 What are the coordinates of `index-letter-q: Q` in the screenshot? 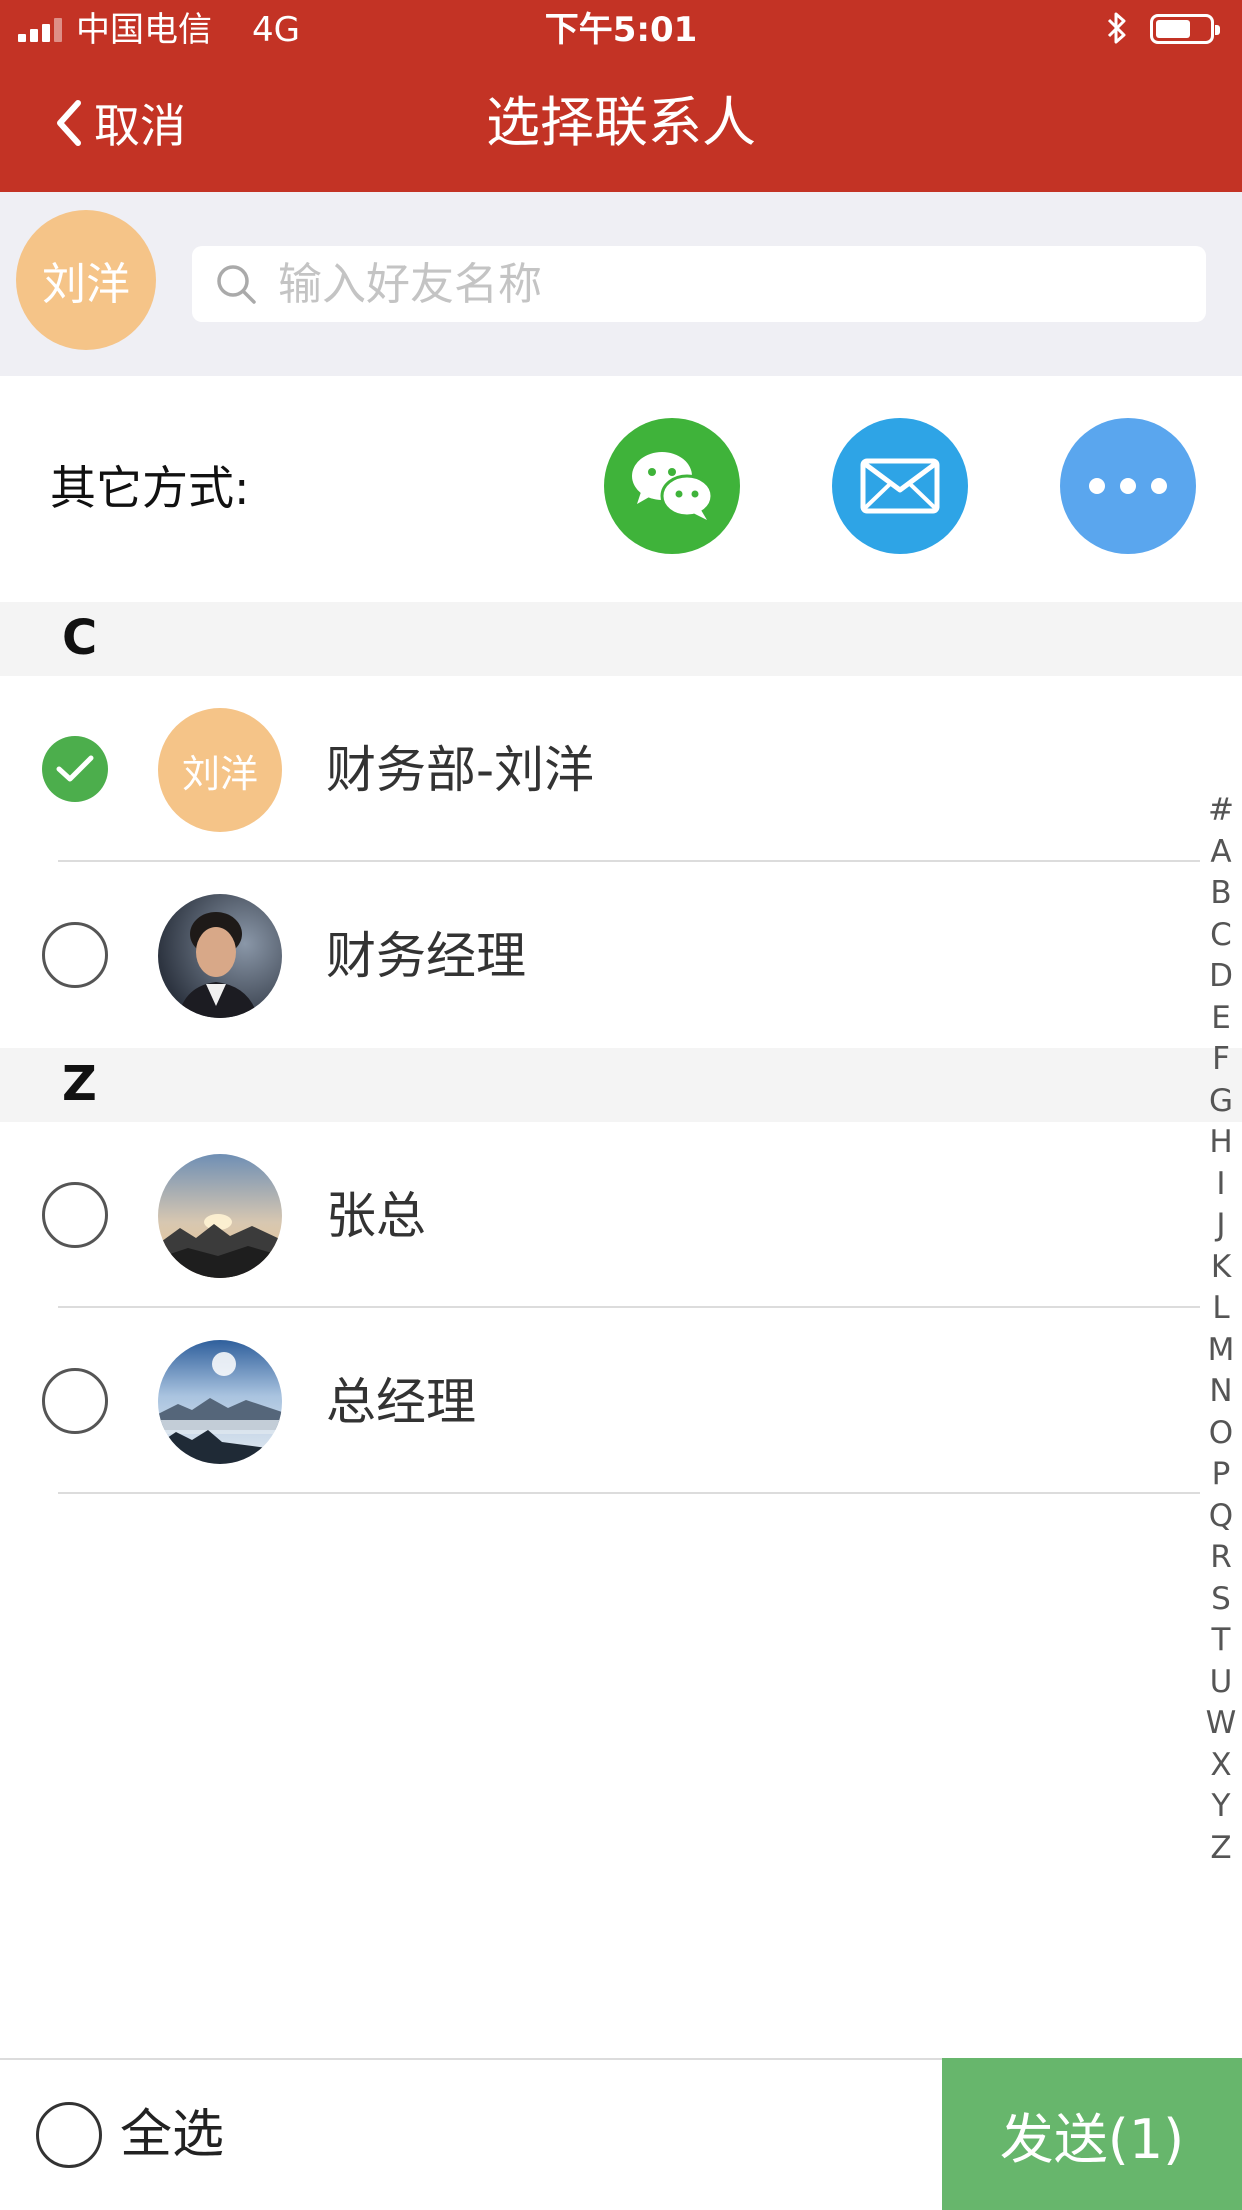 It's located at (1221, 1517).